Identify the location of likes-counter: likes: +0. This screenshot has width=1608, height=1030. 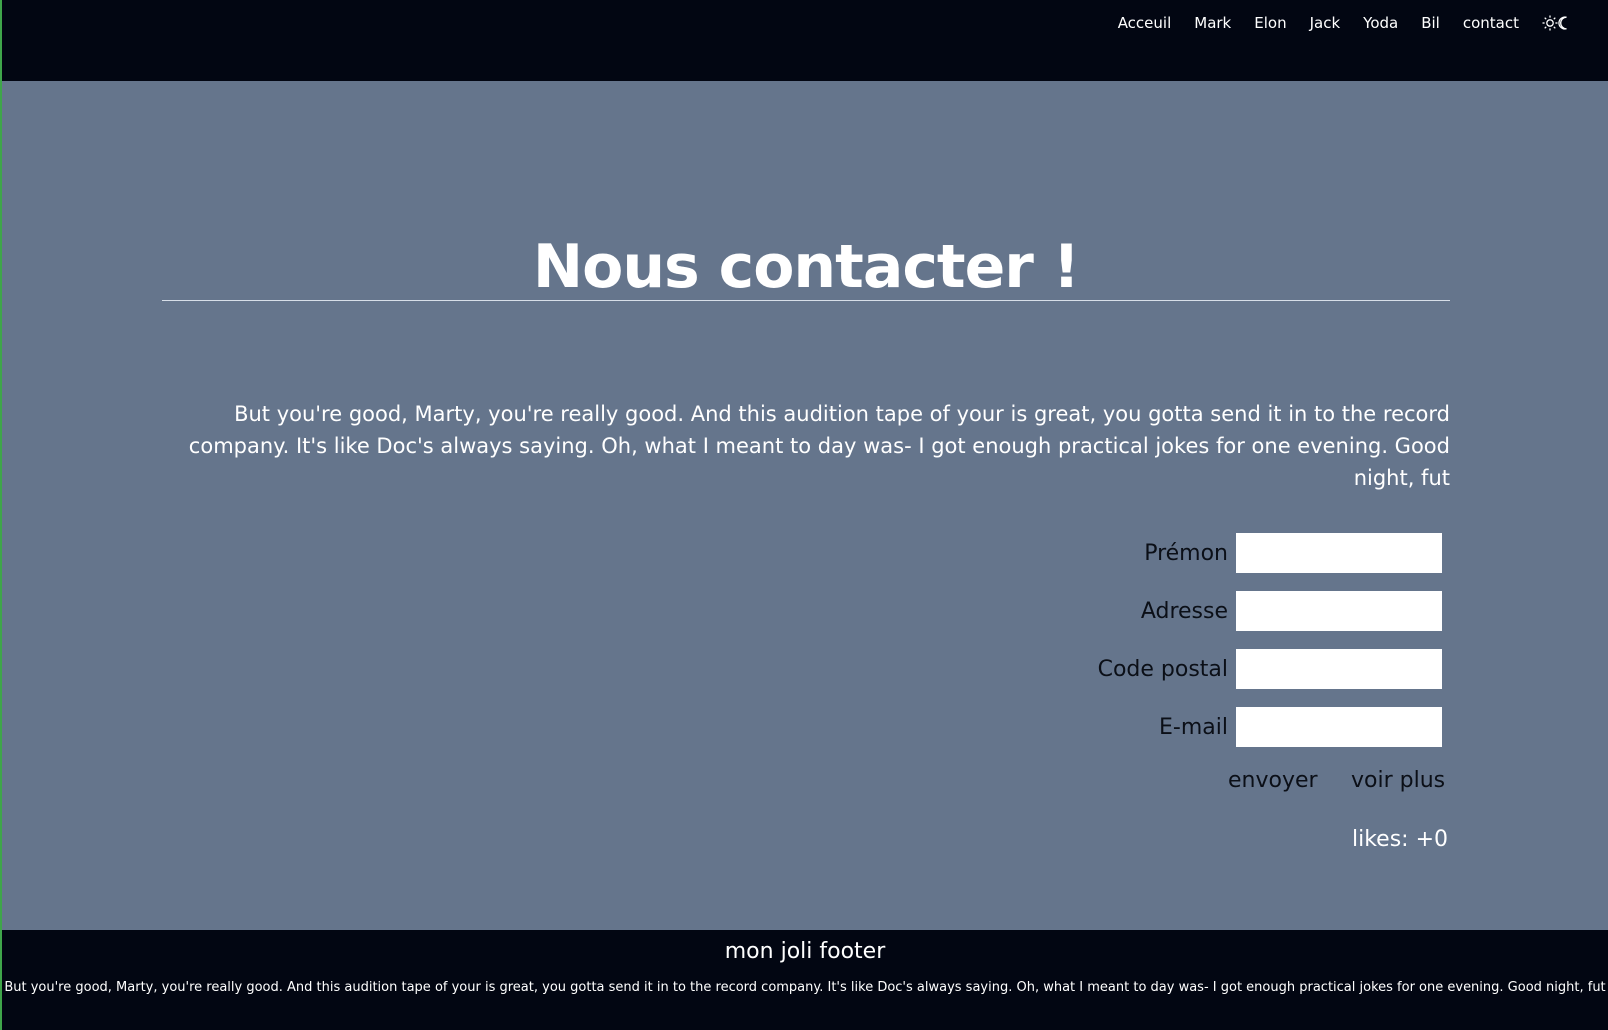
(1399, 839).